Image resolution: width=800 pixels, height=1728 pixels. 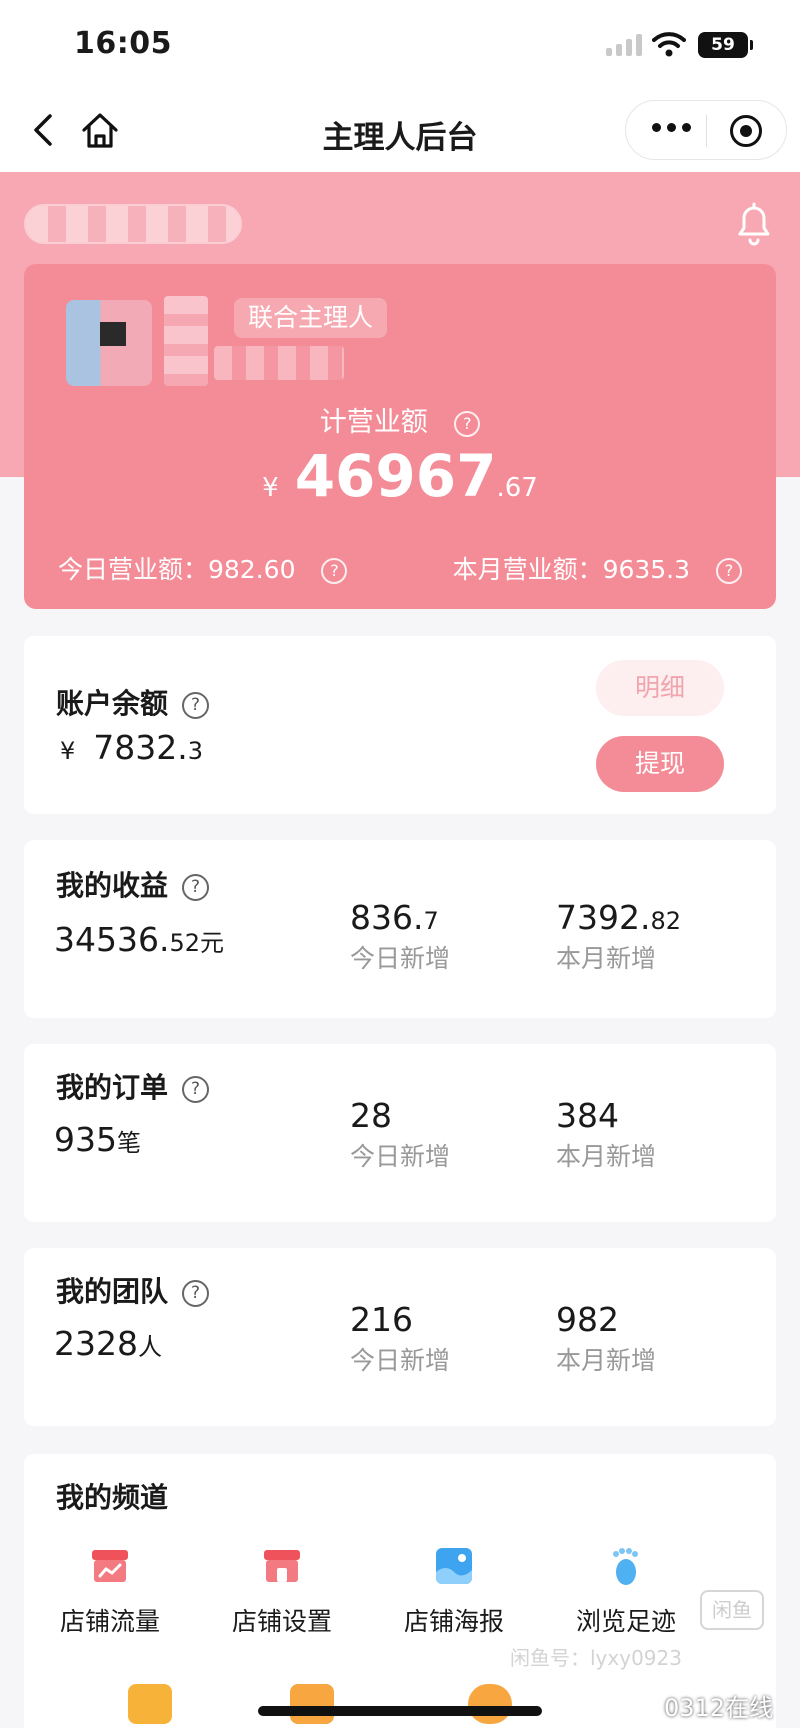 I want to click on total-revenue-value: ¥46967.67, so click(x=400, y=476).